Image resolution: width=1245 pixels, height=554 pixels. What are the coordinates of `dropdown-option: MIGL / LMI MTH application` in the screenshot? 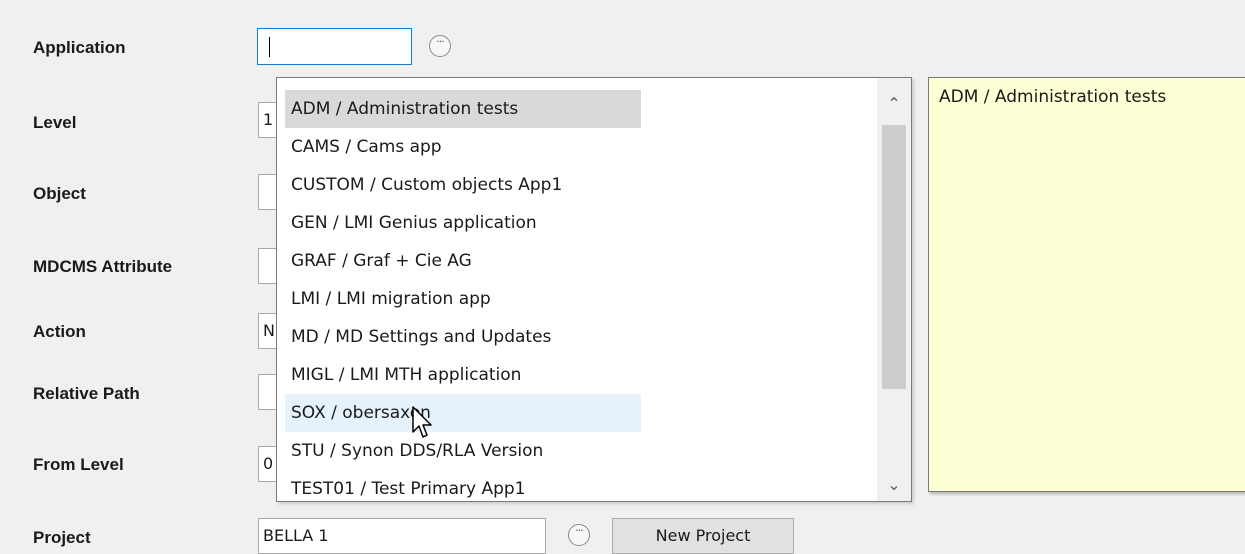 It's located at (463, 375).